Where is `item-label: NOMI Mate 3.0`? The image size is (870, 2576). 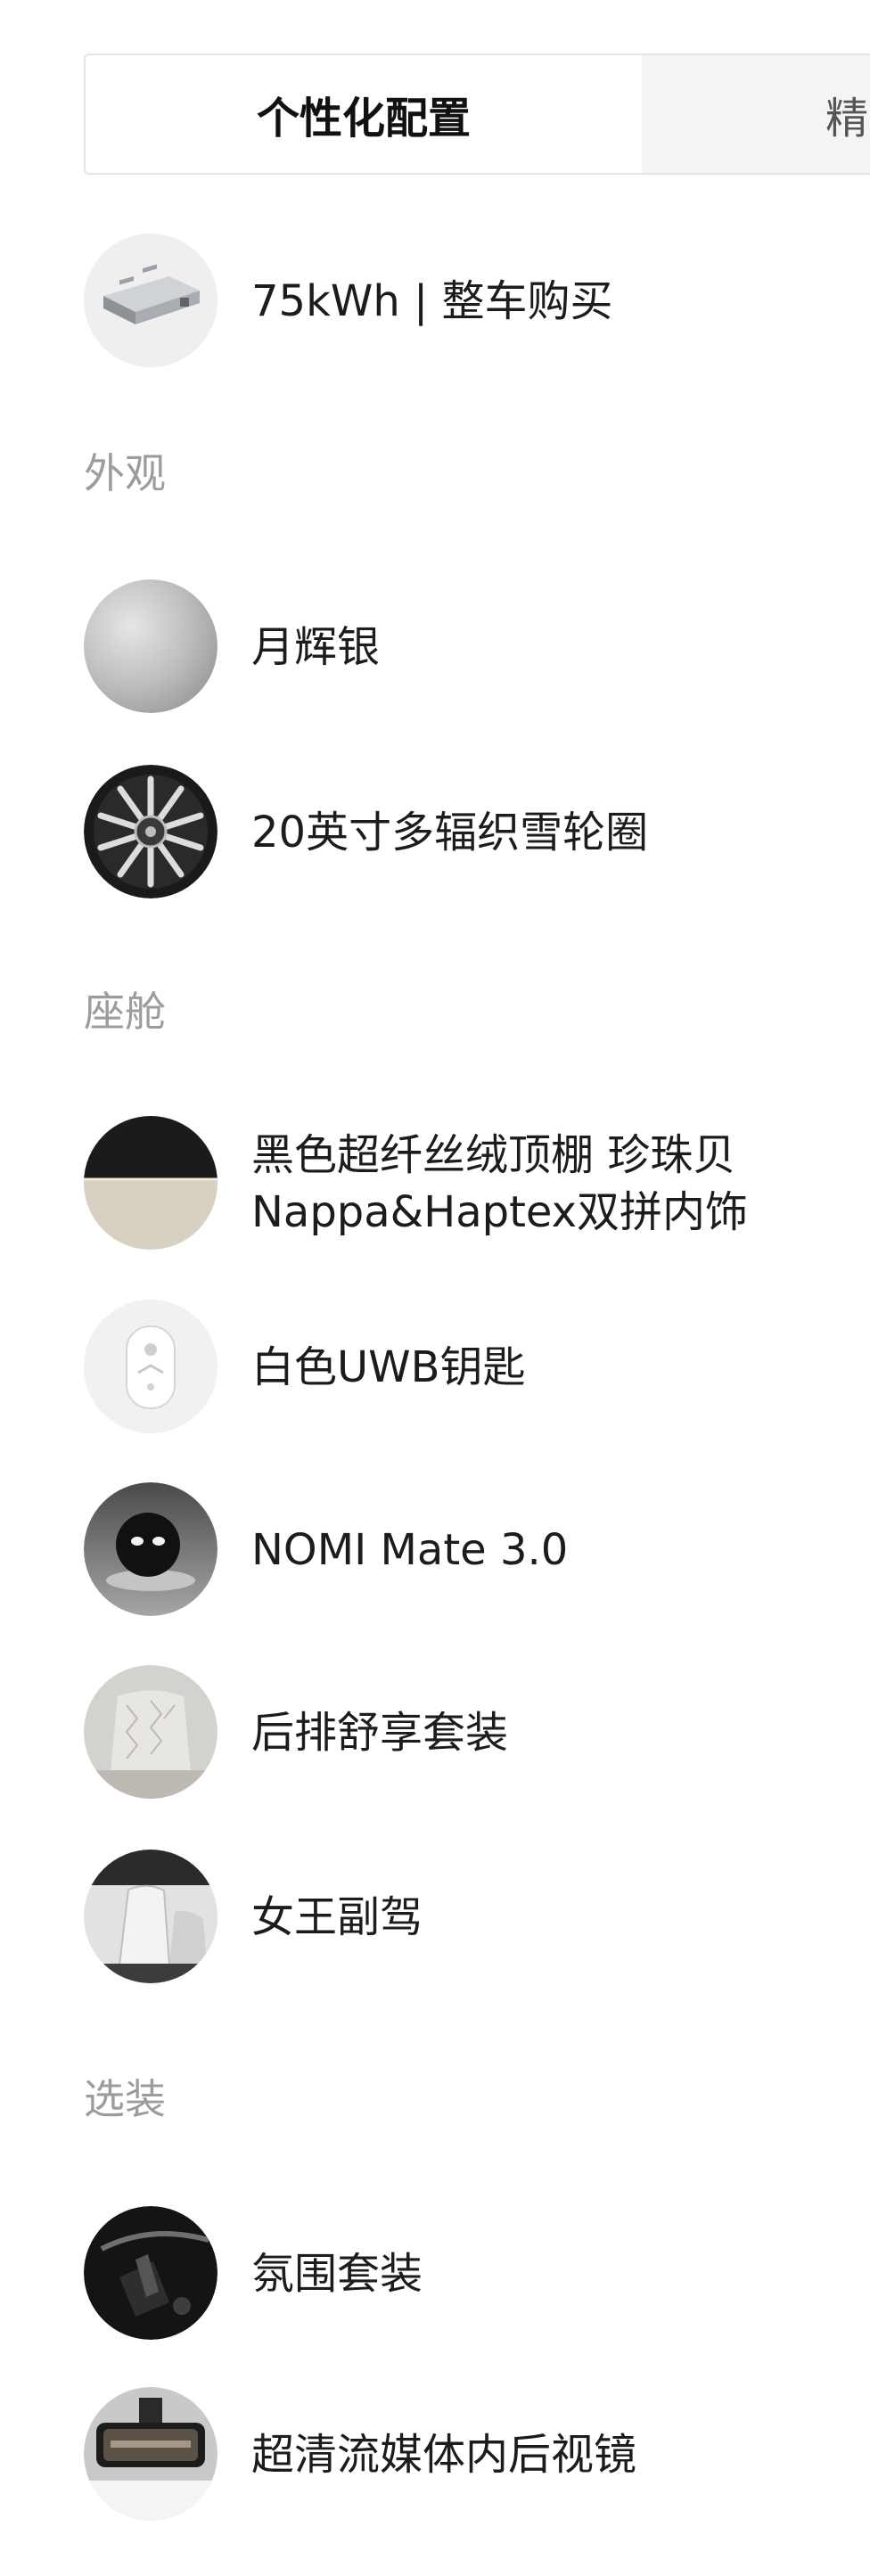
item-label: NOMI Mate 3.0 is located at coordinates (410, 1550).